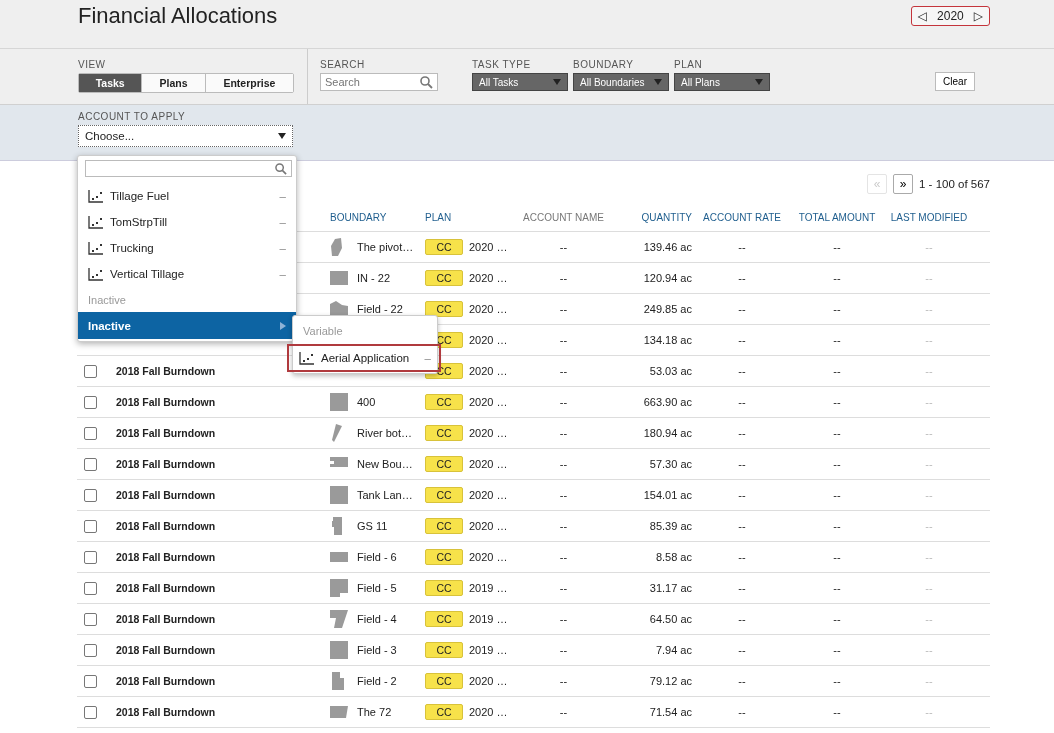 The image size is (1054, 733). I want to click on filter-dropdown: All Boundaries, so click(621, 82).